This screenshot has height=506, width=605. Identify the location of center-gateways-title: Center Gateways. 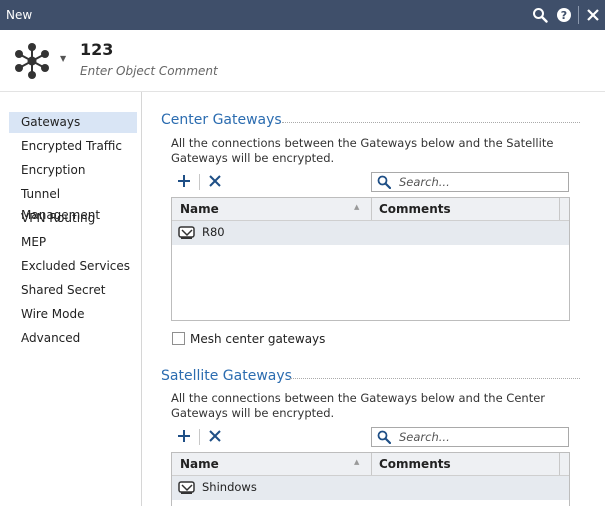
(221, 120).